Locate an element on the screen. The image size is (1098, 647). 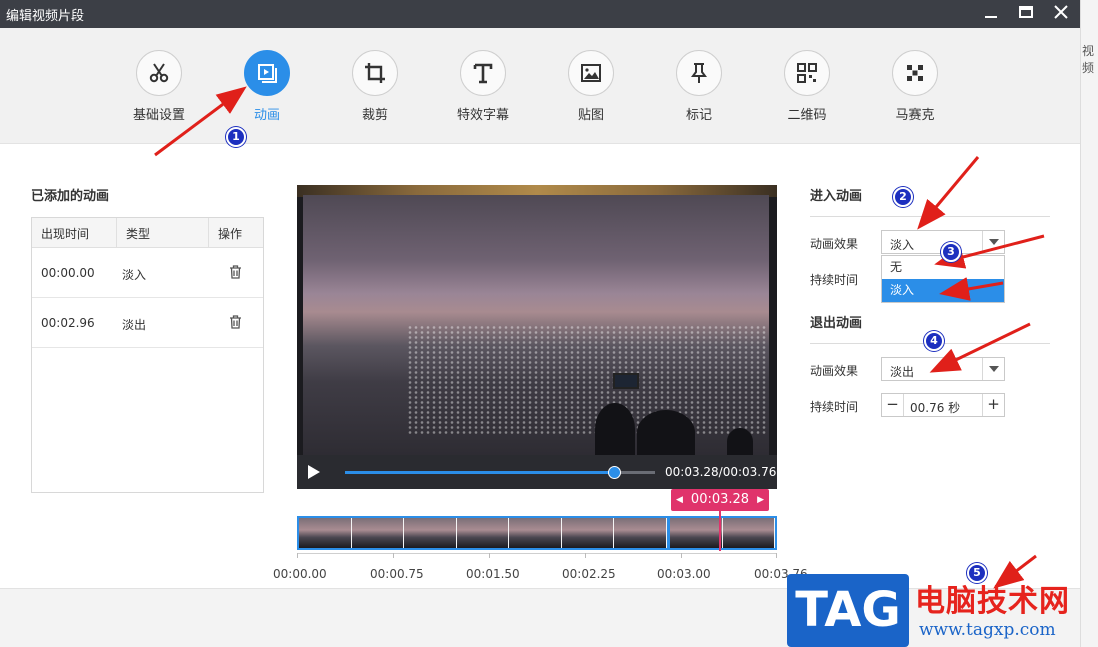
progress-fill is located at coordinates (480, 472).